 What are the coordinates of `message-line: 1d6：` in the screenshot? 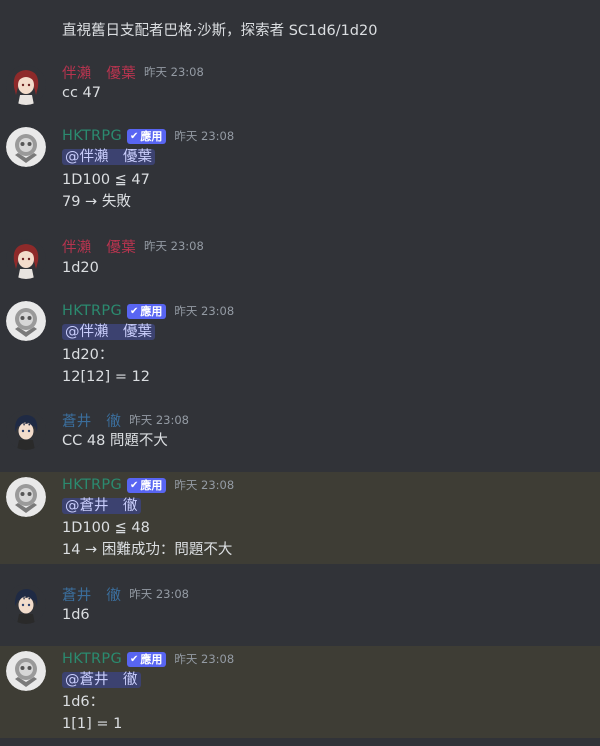 It's located at (83, 702).